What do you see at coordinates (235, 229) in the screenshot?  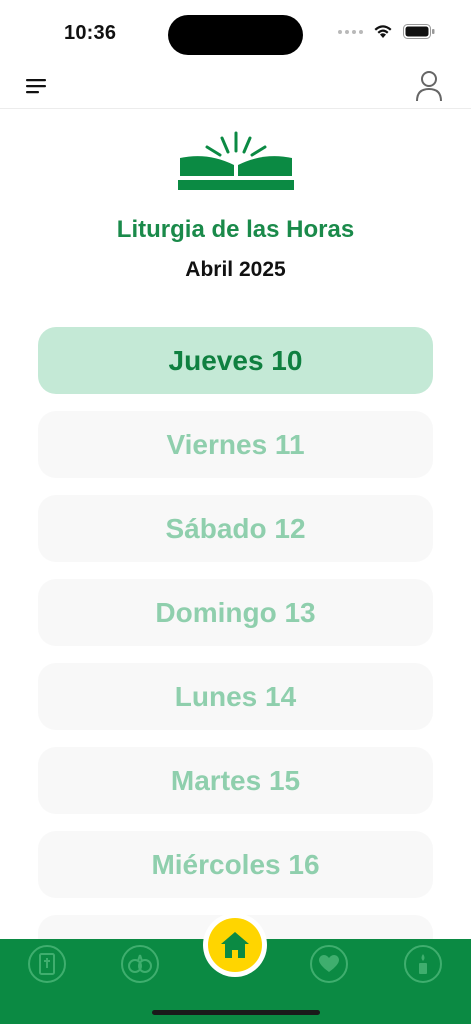 I see `app-title: Liturgia de las Horas` at bounding box center [235, 229].